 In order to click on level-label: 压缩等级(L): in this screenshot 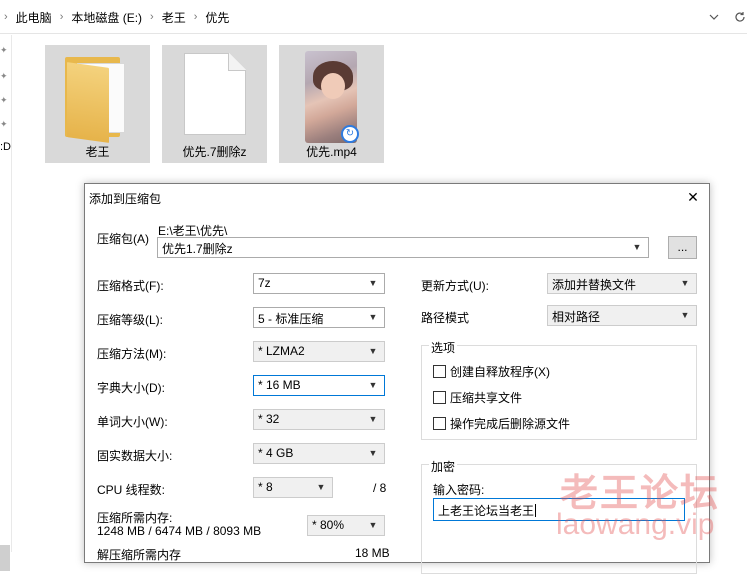, I will do `click(130, 320)`.